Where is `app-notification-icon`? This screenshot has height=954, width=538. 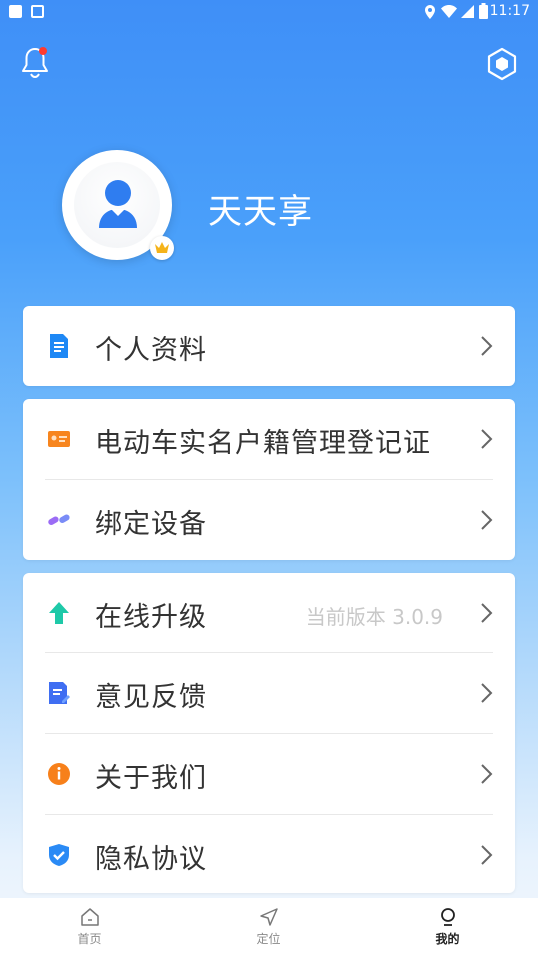
app-notification-icon is located at coordinates (37, 11).